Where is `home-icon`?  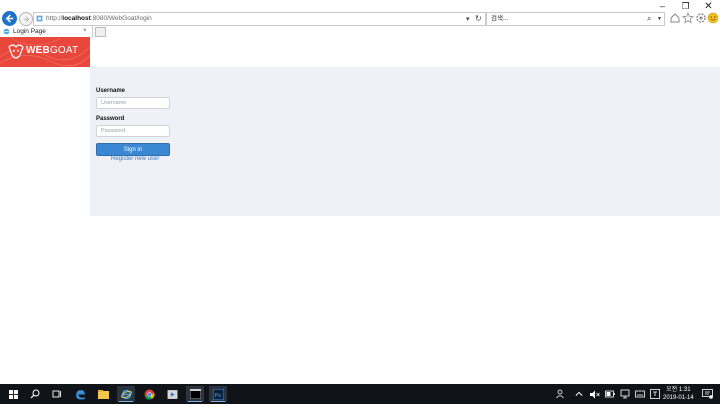 home-icon is located at coordinates (675, 18).